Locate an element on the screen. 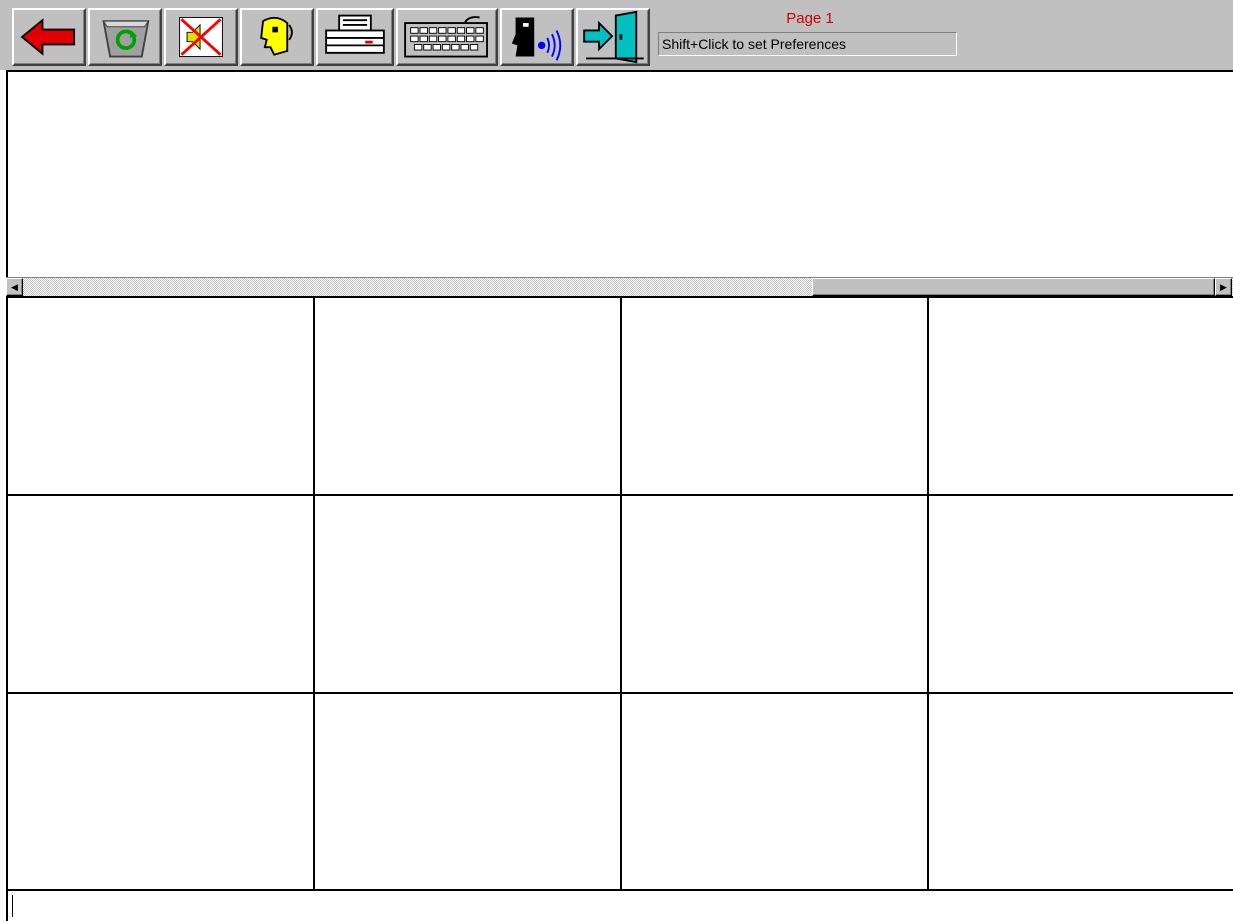 This screenshot has height=921, width=1233. scroll-right-icon: ▶ is located at coordinates (1223, 287).